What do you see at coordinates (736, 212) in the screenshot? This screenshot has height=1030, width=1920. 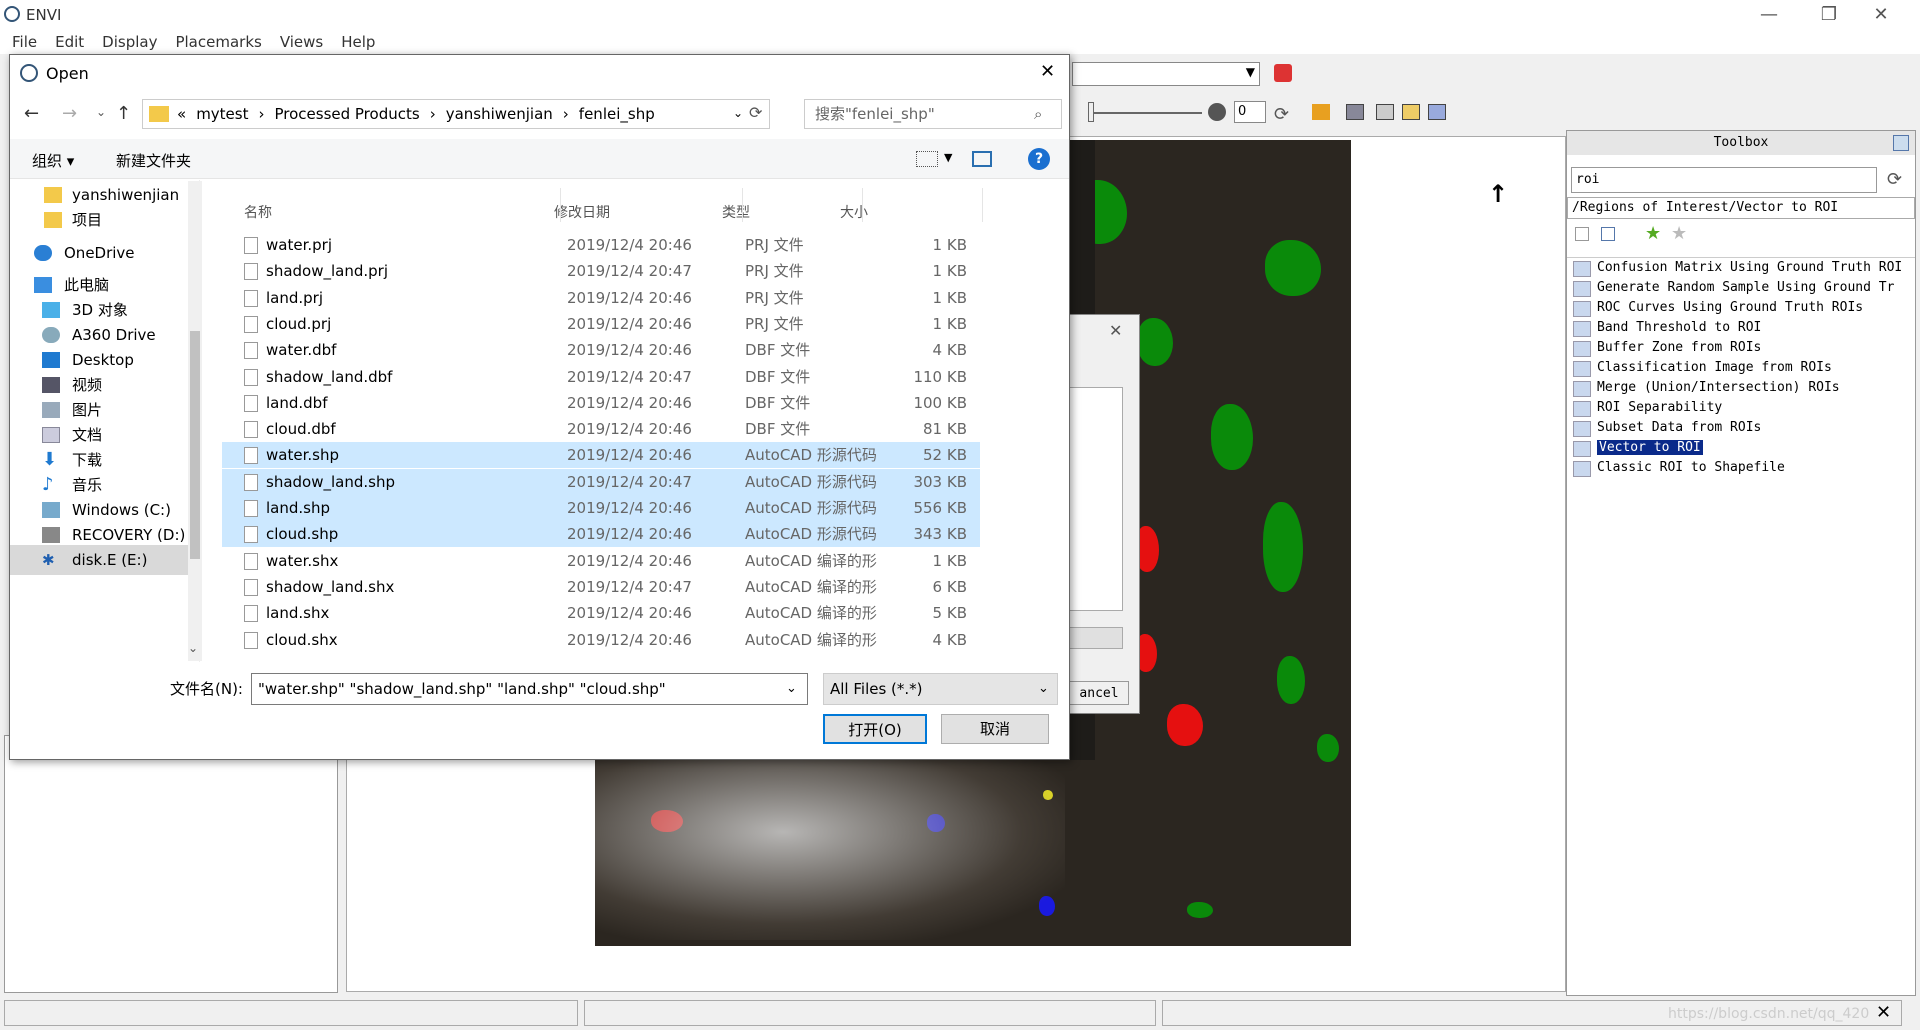 I see `column-type: 类型` at bounding box center [736, 212].